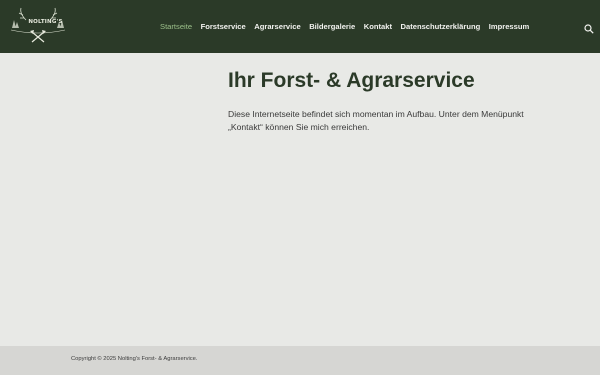 The image size is (600, 375). Describe the element at coordinates (378, 26) in the screenshot. I see `nav-item-kontakt: Kontakt` at that location.